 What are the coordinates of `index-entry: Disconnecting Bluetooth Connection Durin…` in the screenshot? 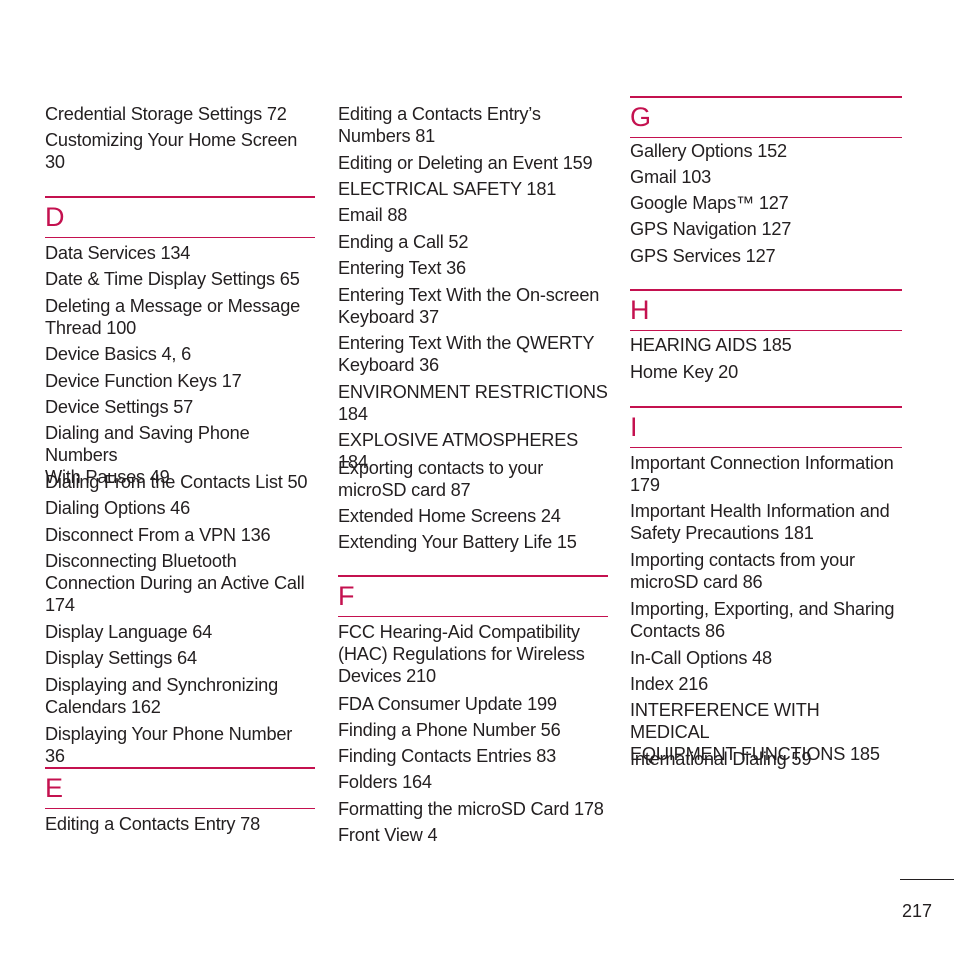 It's located at (175, 583).